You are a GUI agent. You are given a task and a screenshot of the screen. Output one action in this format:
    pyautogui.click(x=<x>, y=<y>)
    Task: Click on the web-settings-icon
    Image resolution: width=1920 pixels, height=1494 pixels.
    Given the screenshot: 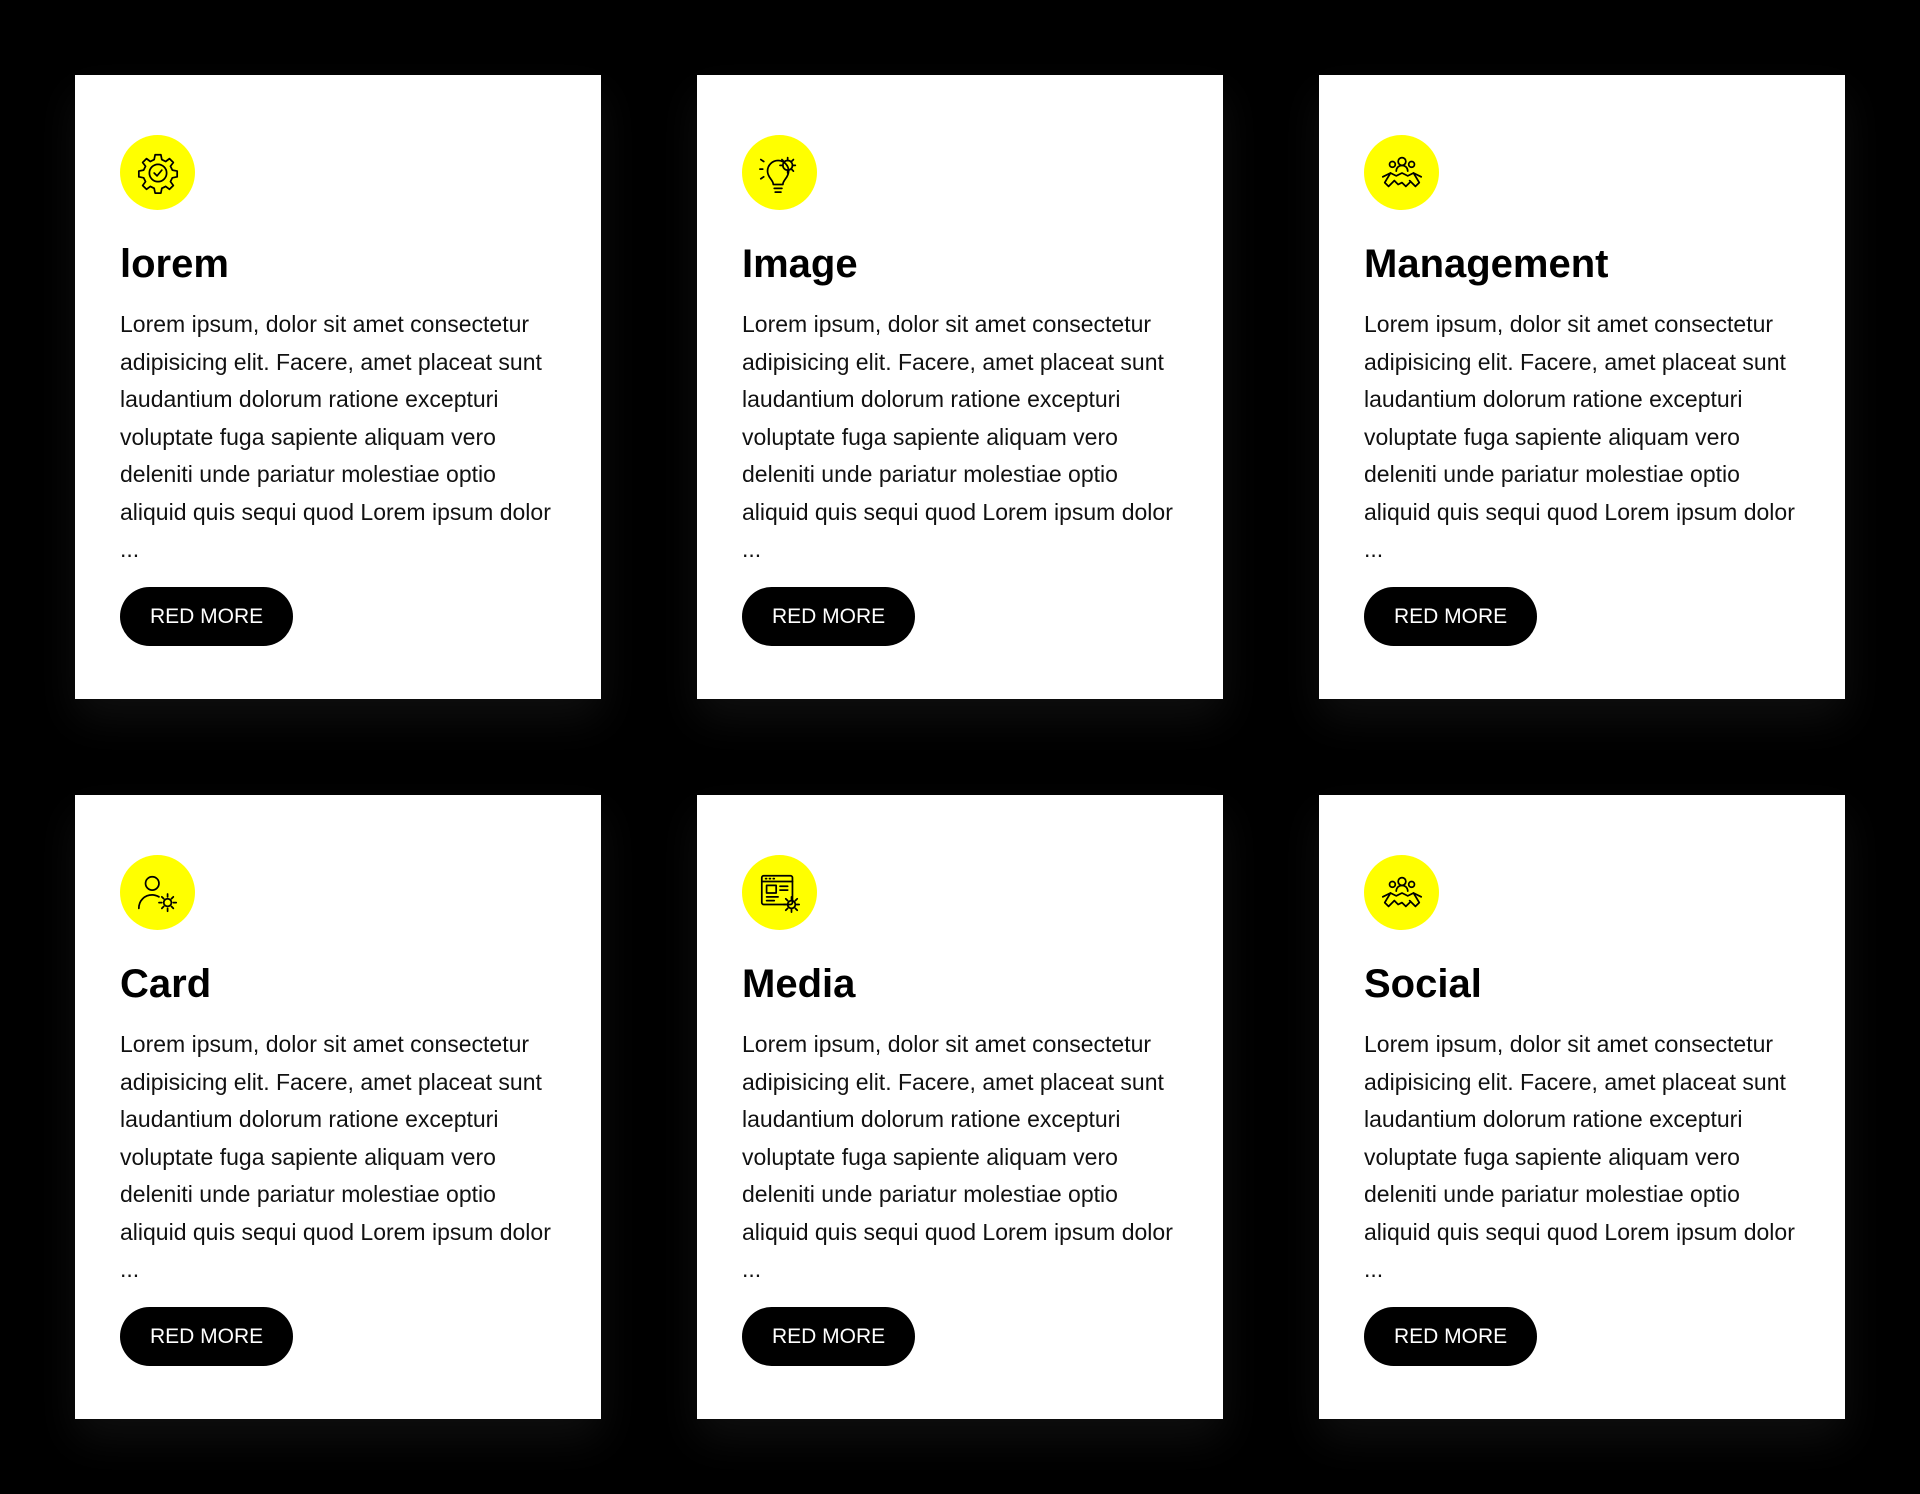 What is the action you would take?
    pyautogui.click(x=779, y=892)
    